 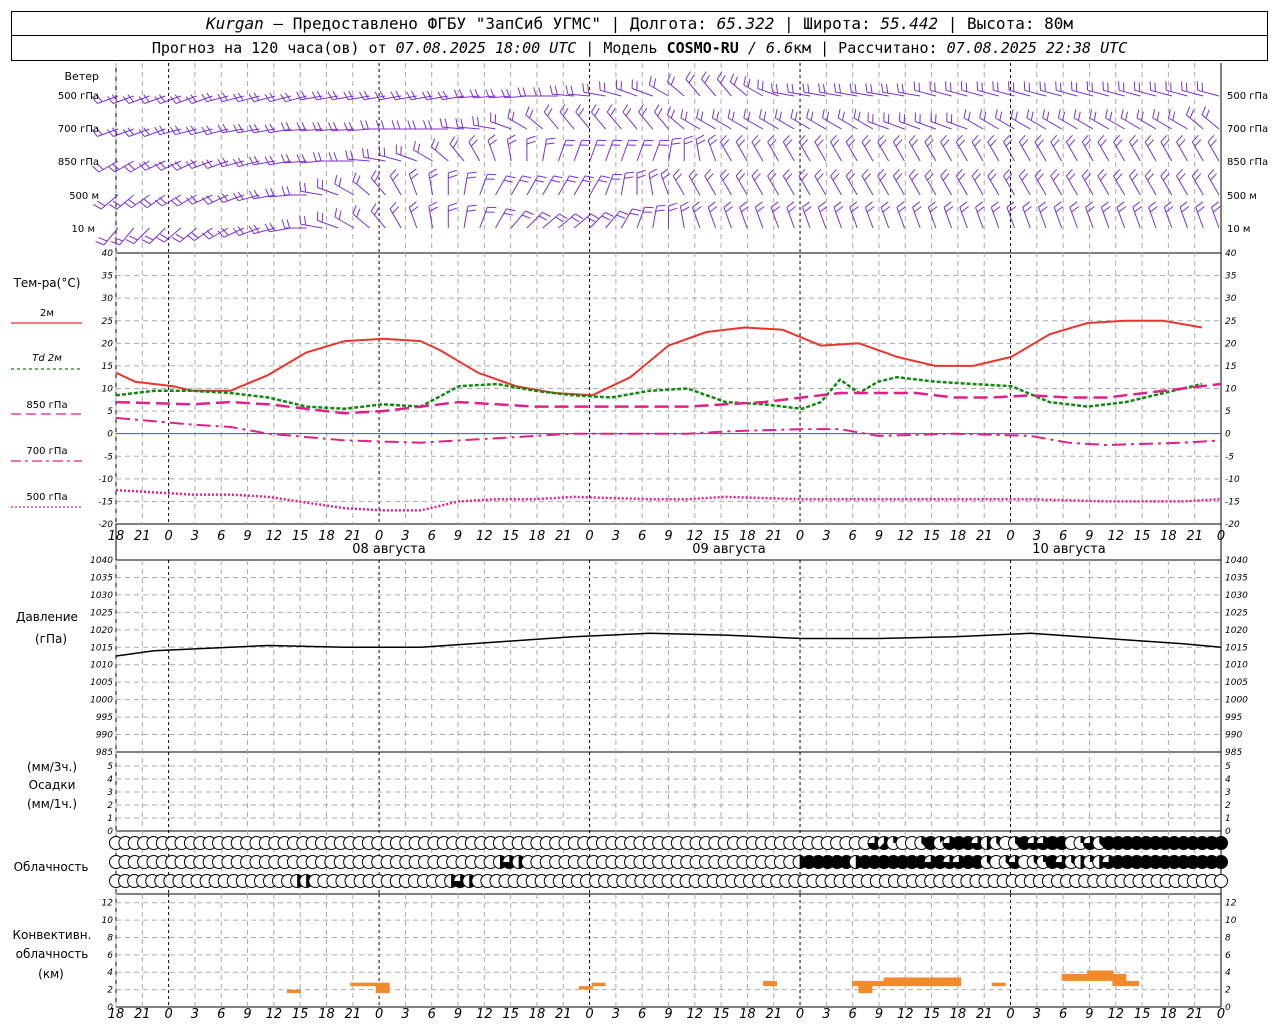 I want to click on wind-title: Ветер, so click(x=82, y=76).